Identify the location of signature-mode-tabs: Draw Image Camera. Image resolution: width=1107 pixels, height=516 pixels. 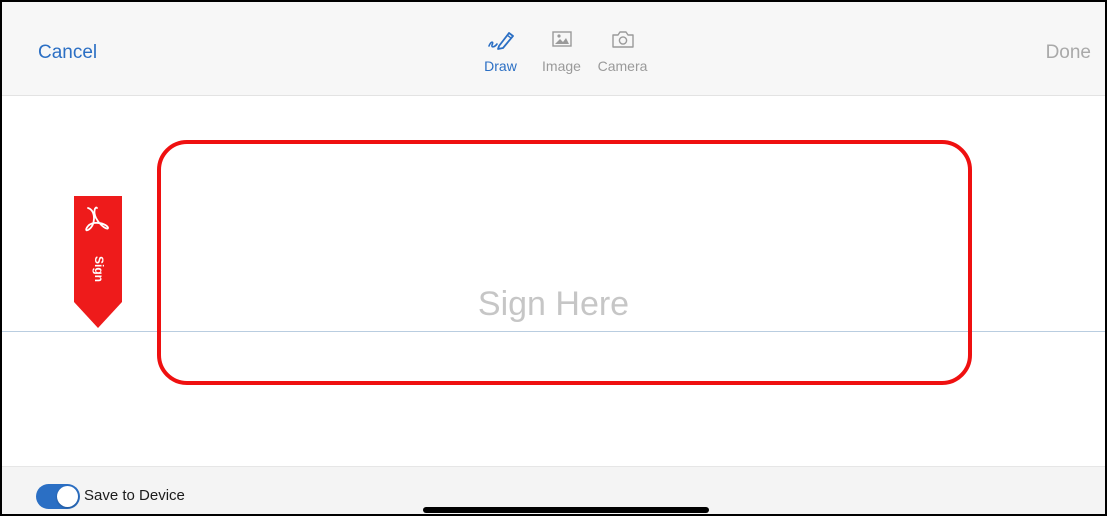
(561, 50).